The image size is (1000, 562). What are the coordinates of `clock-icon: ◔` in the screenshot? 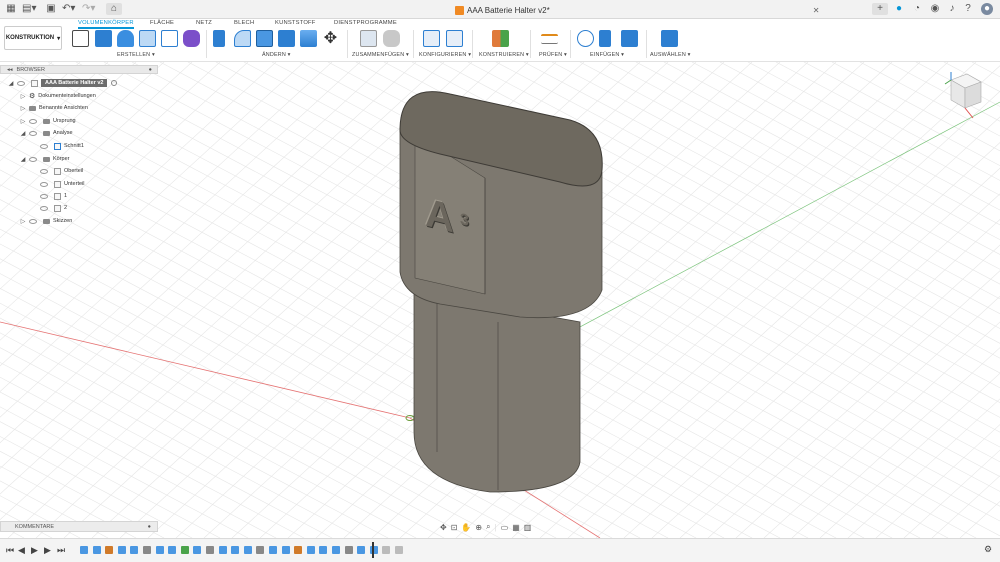 It's located at (917, 9).